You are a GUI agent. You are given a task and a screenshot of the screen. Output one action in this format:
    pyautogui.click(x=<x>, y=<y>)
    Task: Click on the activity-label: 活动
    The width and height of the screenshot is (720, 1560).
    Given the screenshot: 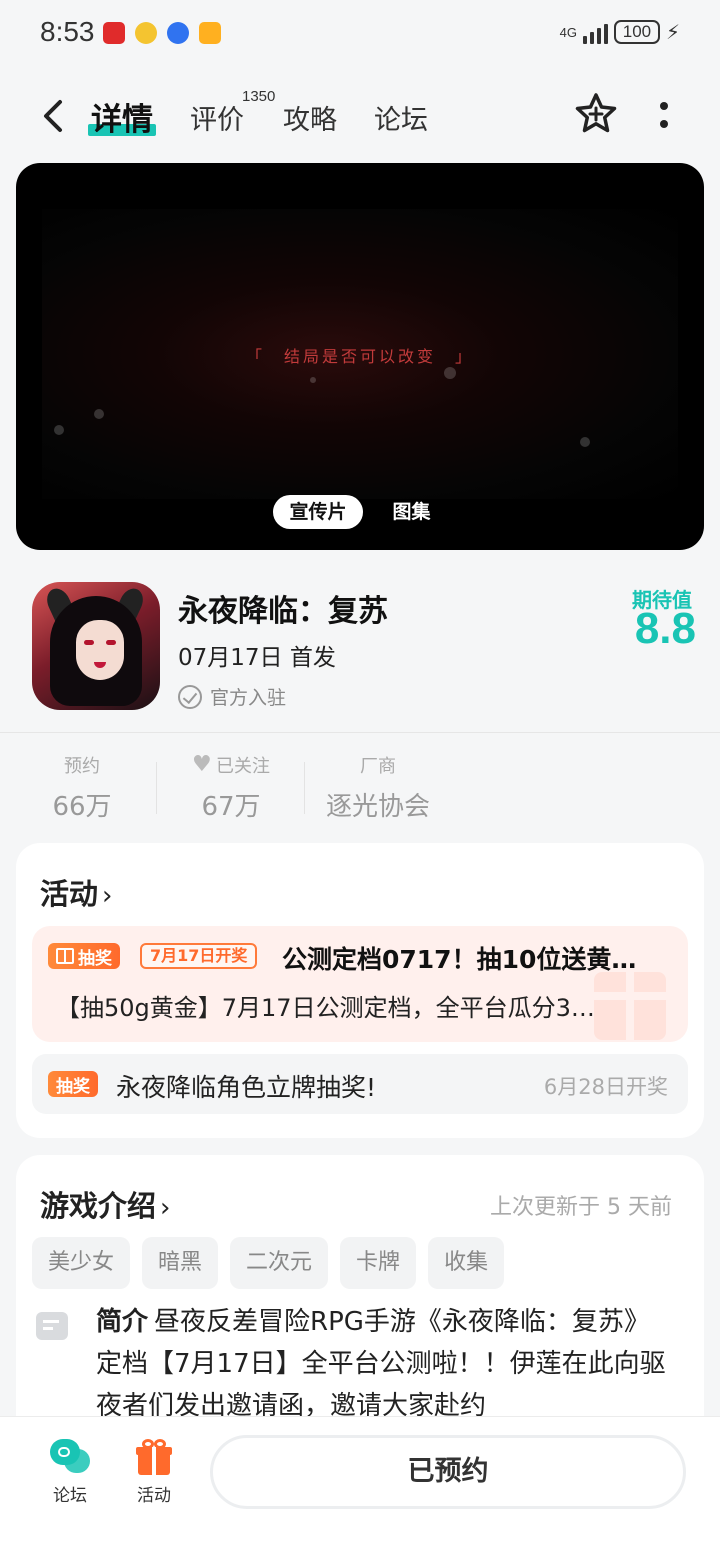 What is the action you would take?
    pyautogui.click(x=154, y=1496)
    